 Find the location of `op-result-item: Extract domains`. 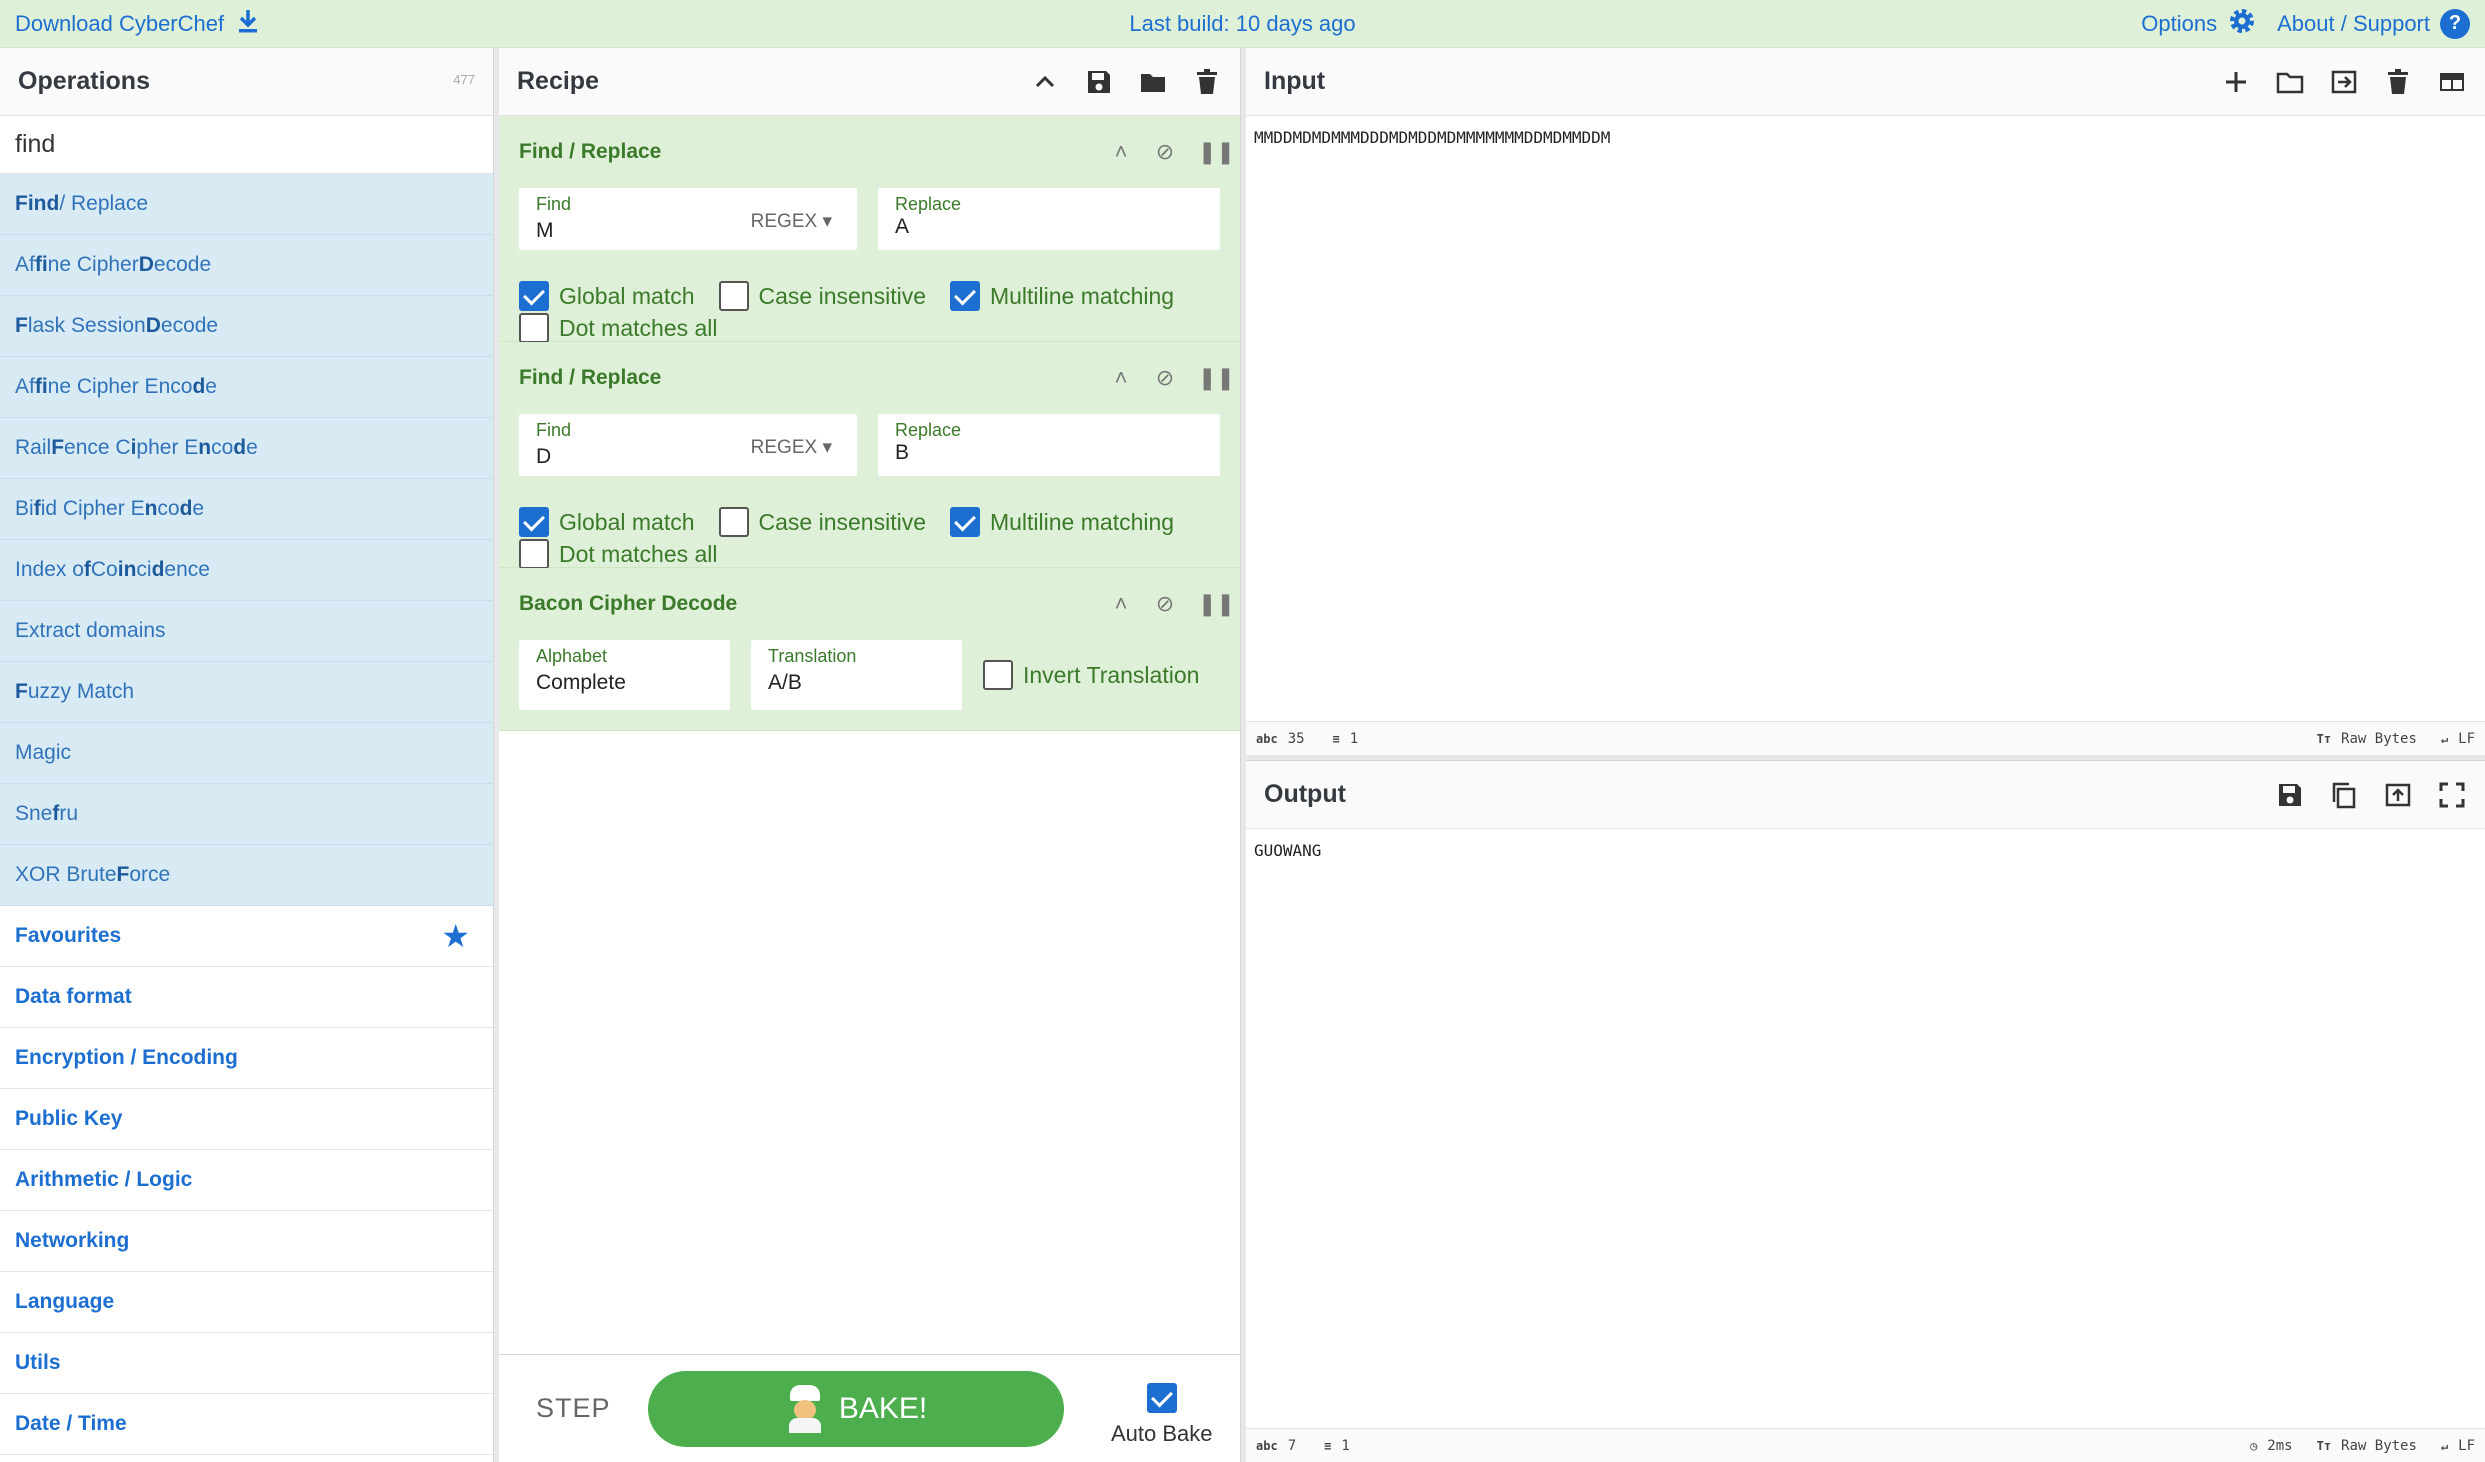

op-result-item: Extract domains is located at coordinates (246, 631).